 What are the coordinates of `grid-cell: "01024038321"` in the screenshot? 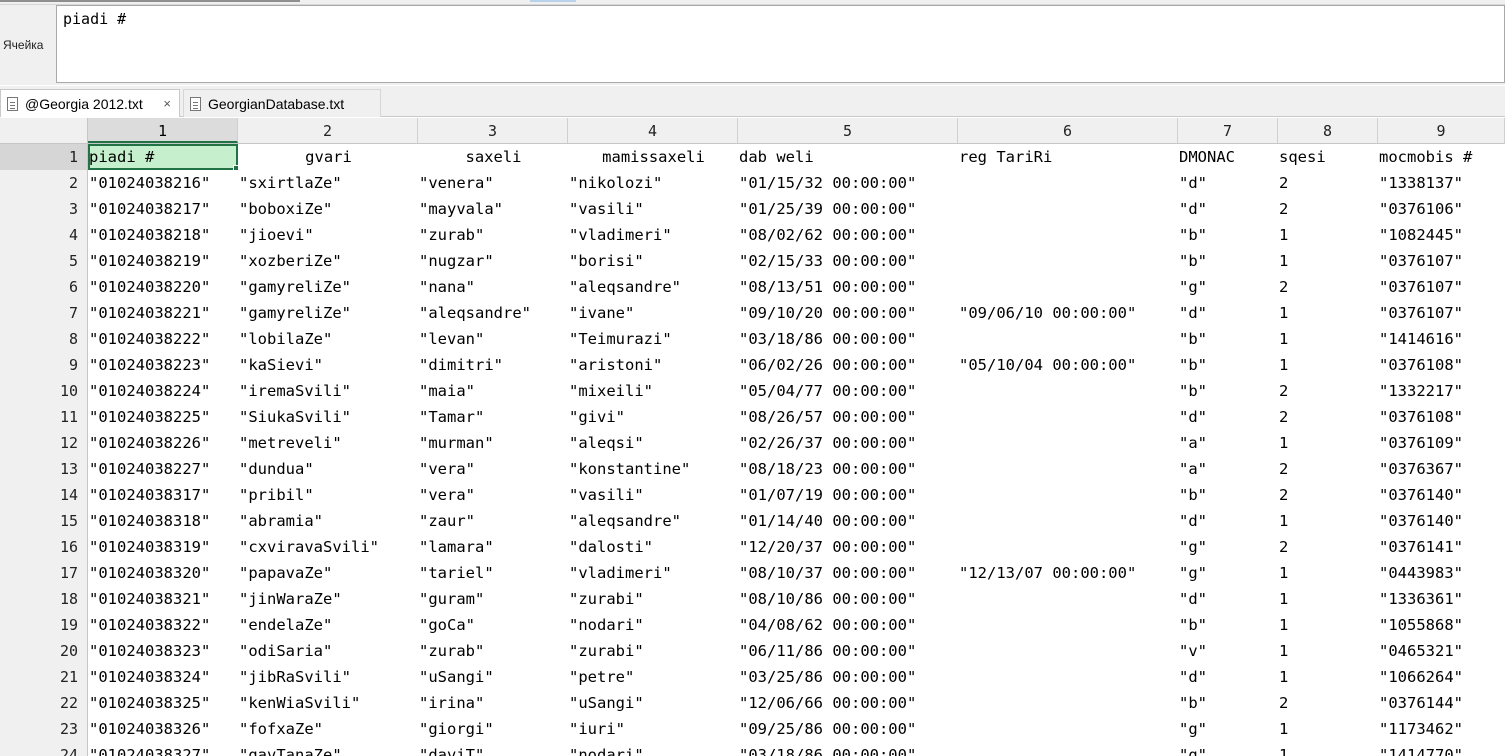 It's located at (163, 599).